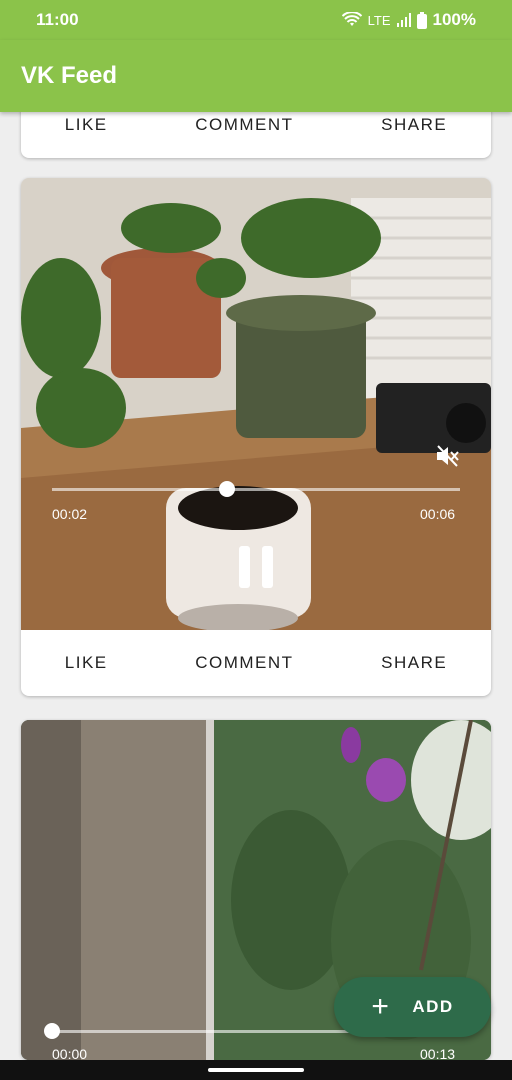  I want to click on video-elapsed: 00:00, so click(70, 1053).